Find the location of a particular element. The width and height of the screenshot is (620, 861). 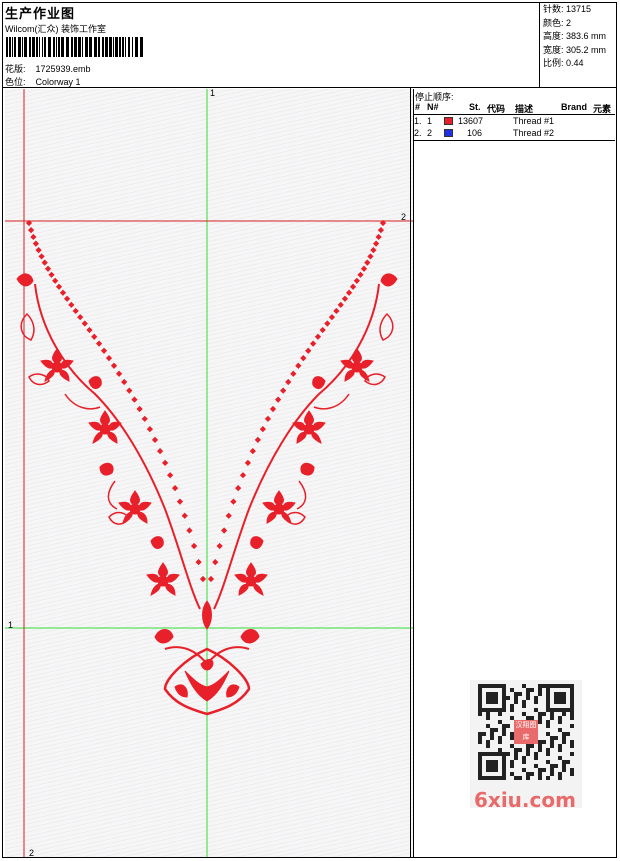

qr-stamp-logo: 汉翔图库 is located at coordinates (526, 732).